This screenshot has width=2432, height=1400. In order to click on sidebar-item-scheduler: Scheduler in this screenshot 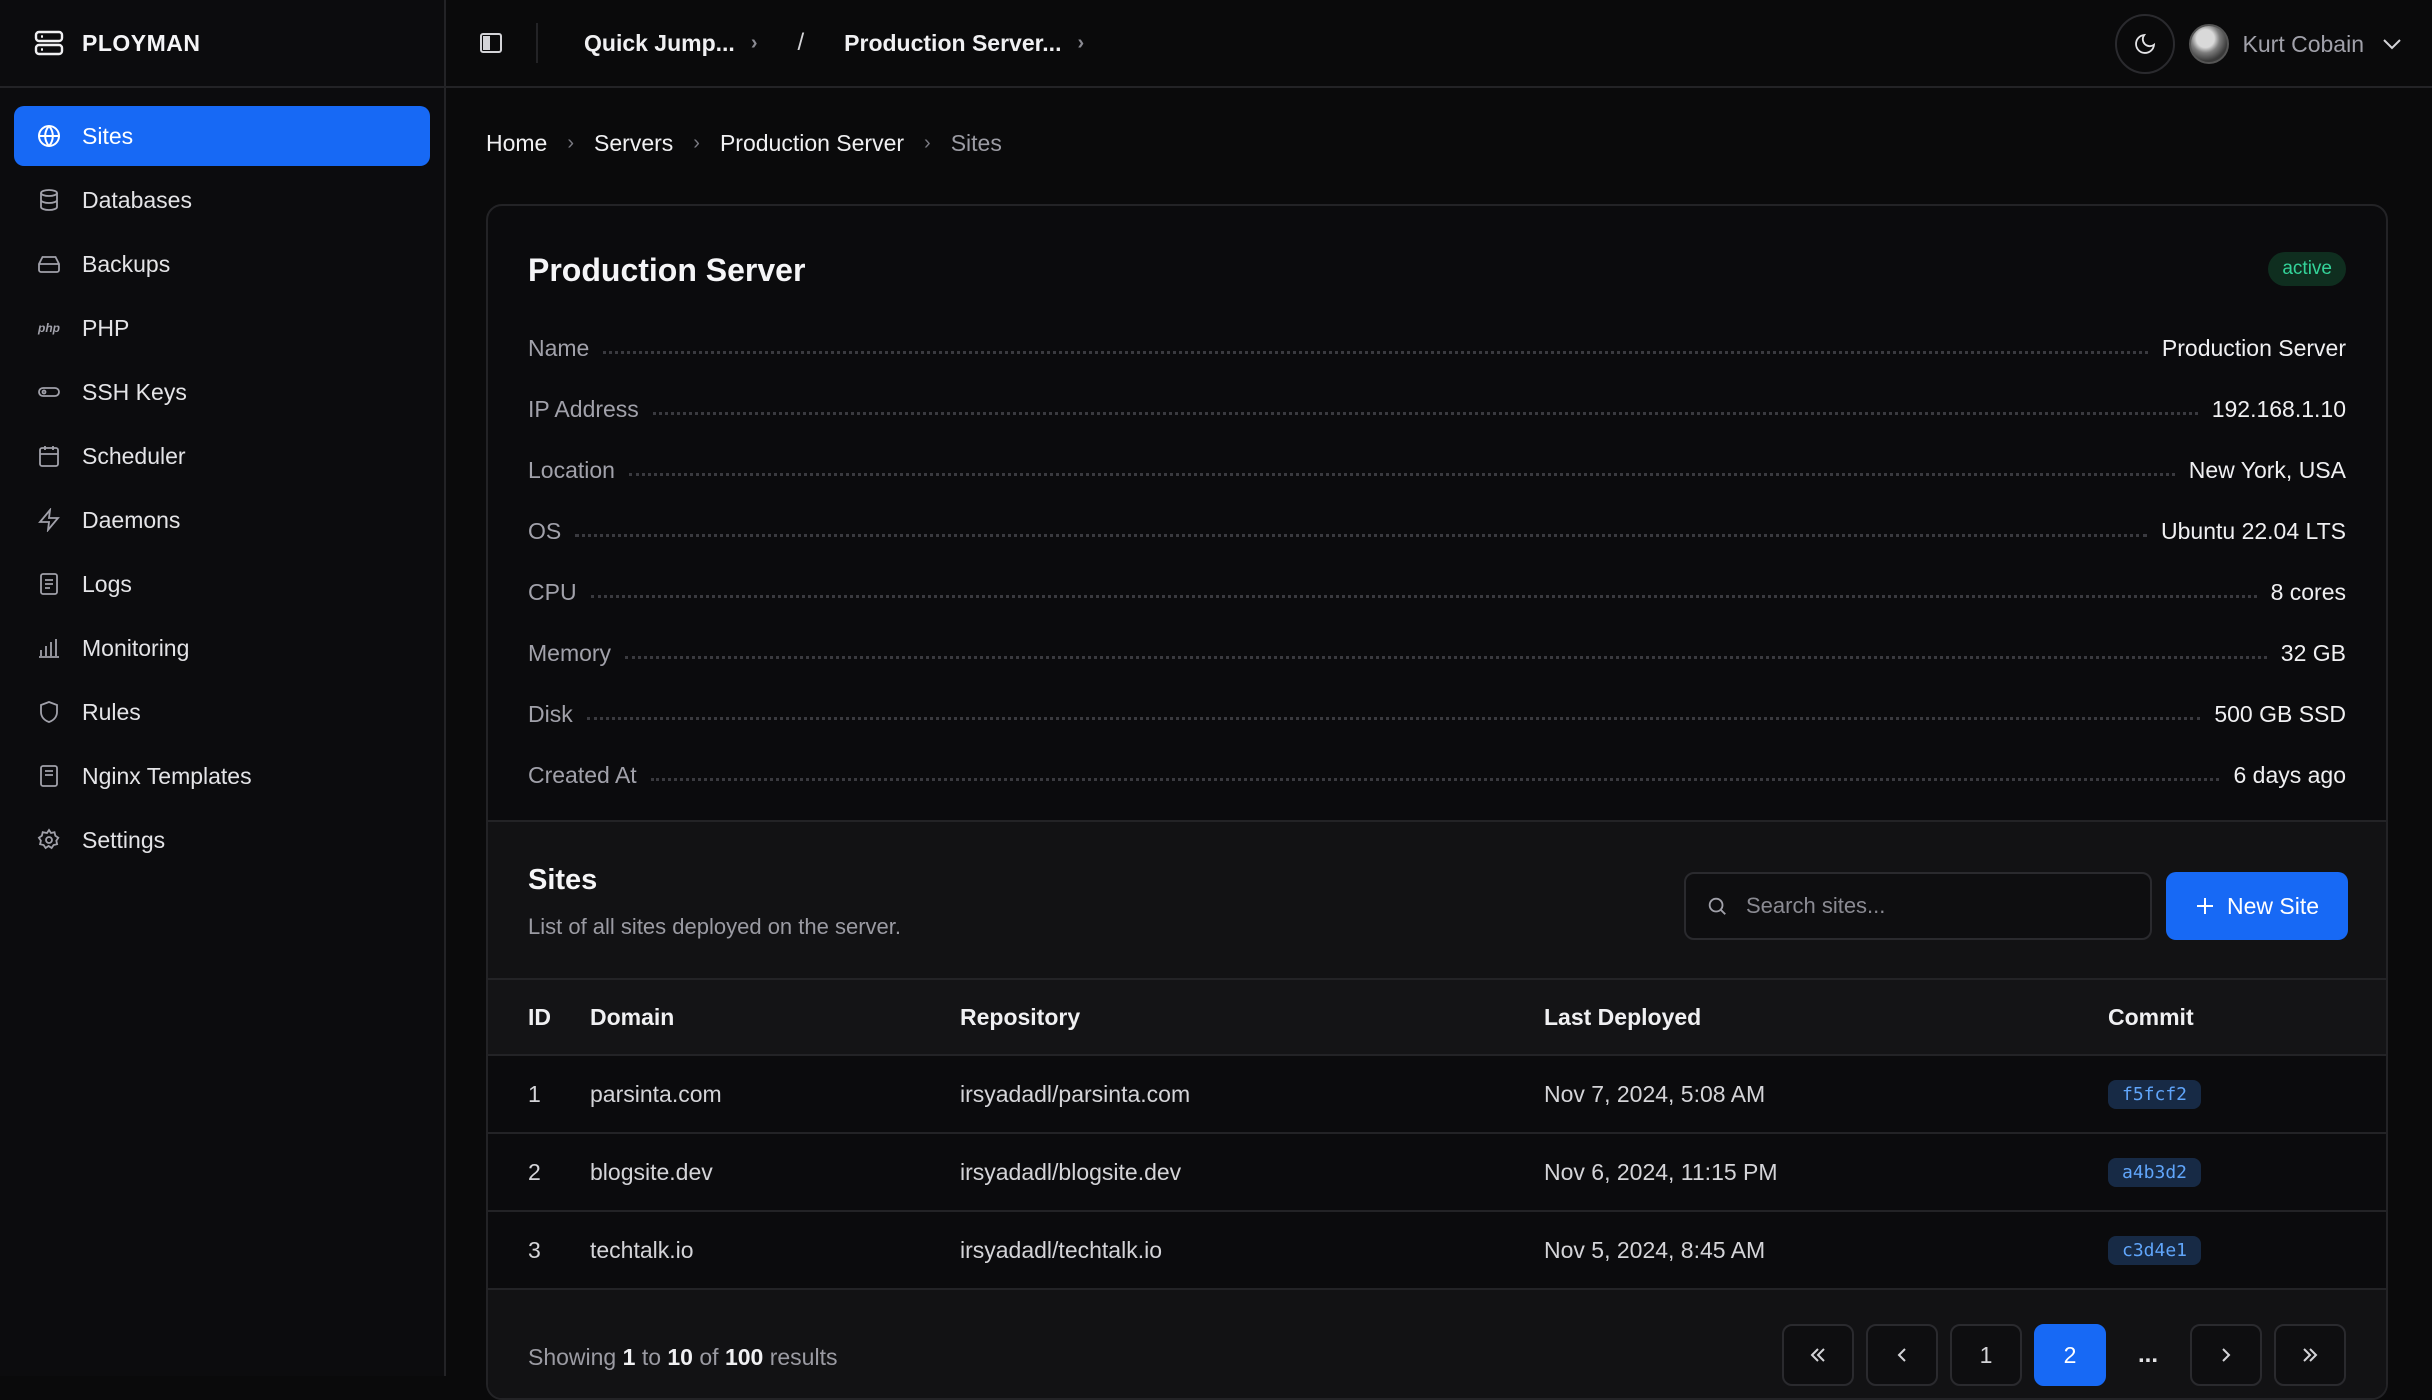, I will do `click(222, 456)`.